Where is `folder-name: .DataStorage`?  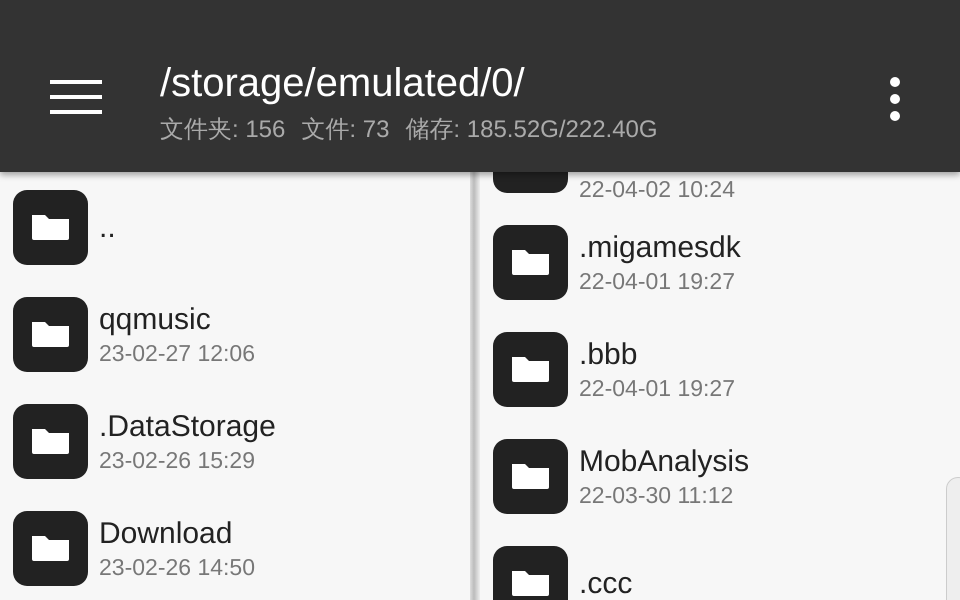 folder-name: .DataStorage is located at coordinates (187, 426).